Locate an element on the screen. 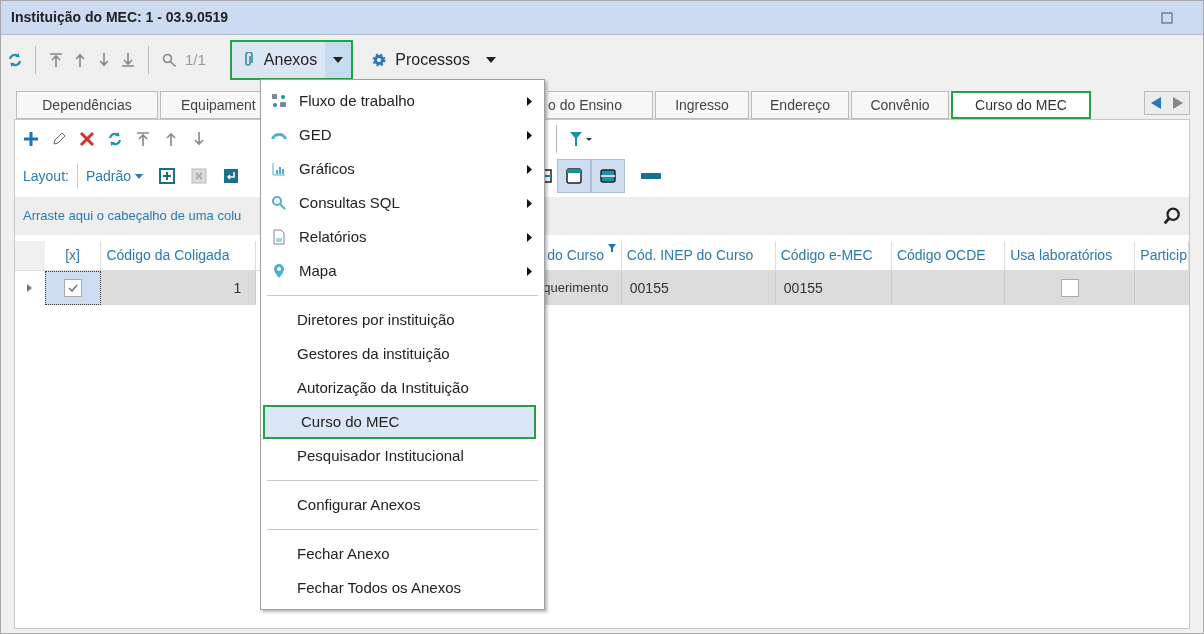 This screenshot has width=1204, height=634. menu-item: Relatórios is located at coordinates (402, 237).